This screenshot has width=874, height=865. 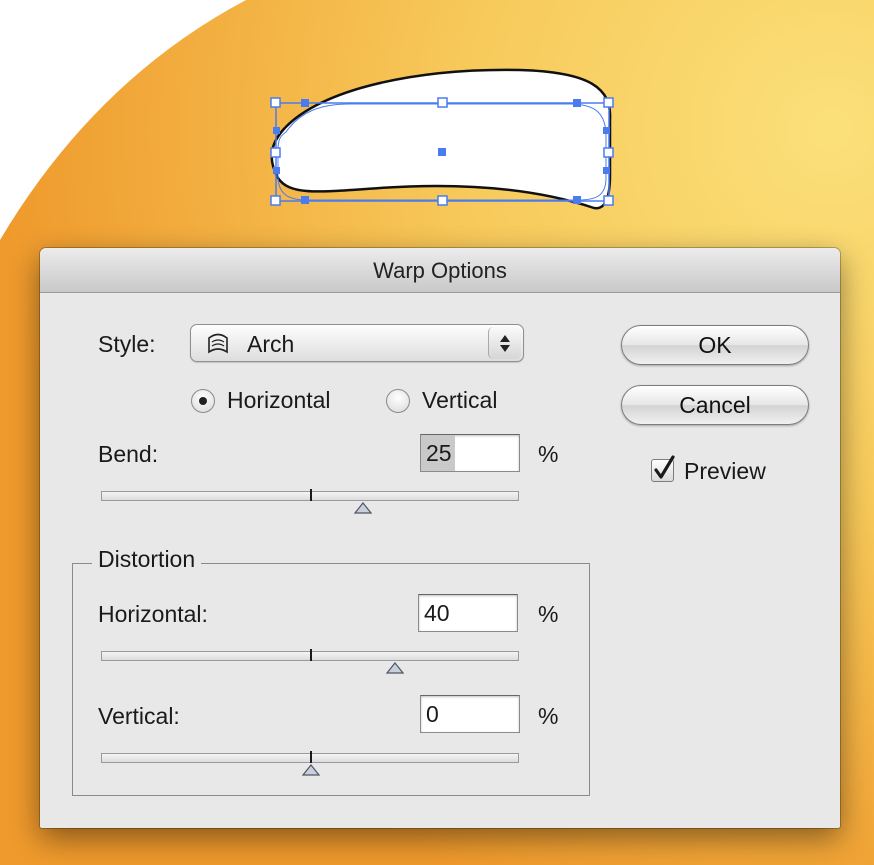 I want to click on preview-label: Preview, so click(x=725, y=471).